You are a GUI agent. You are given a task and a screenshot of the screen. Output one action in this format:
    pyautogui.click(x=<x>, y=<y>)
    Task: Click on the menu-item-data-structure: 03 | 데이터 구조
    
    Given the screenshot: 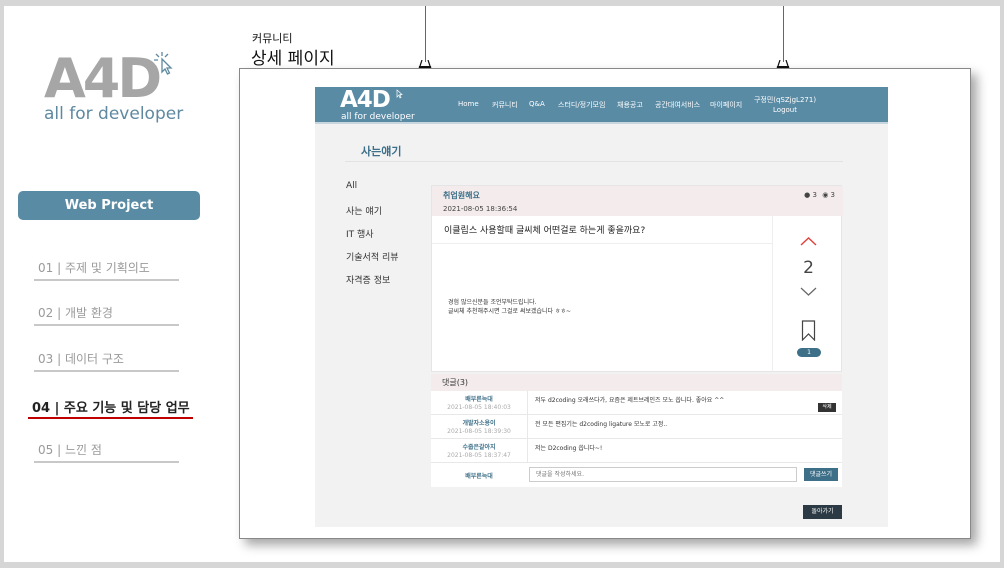 What is the action you would take?
    pyautogui.click(x=106, y=361)
    